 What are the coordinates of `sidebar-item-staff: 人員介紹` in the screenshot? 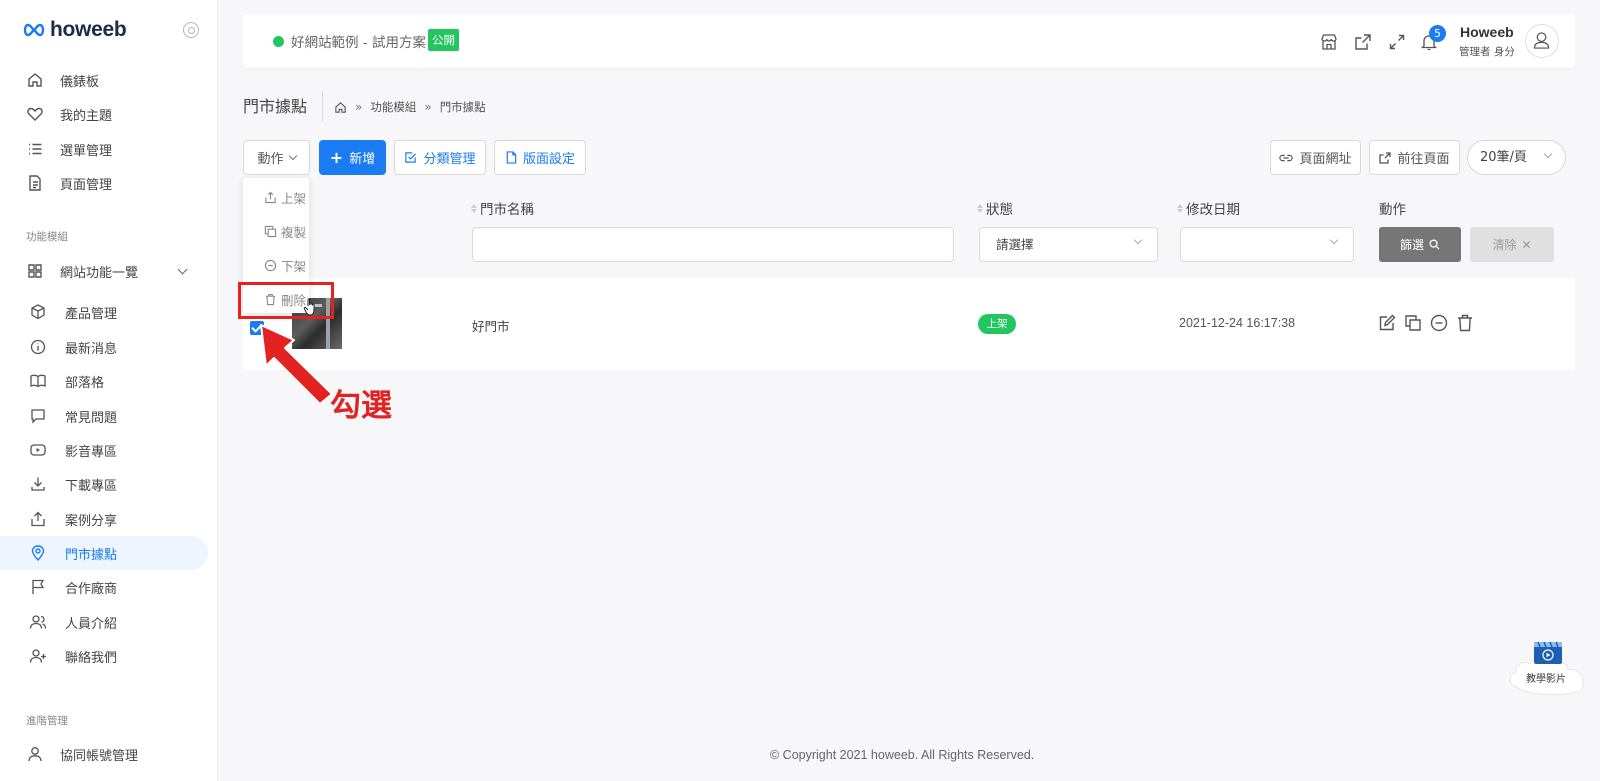 It's located at (104, 622).